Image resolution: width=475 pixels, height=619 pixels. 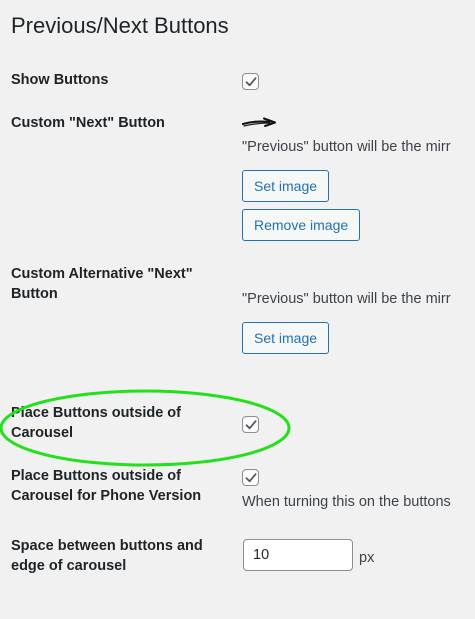 I want to click on highlight-ellipse, so click(x=145, y=428).